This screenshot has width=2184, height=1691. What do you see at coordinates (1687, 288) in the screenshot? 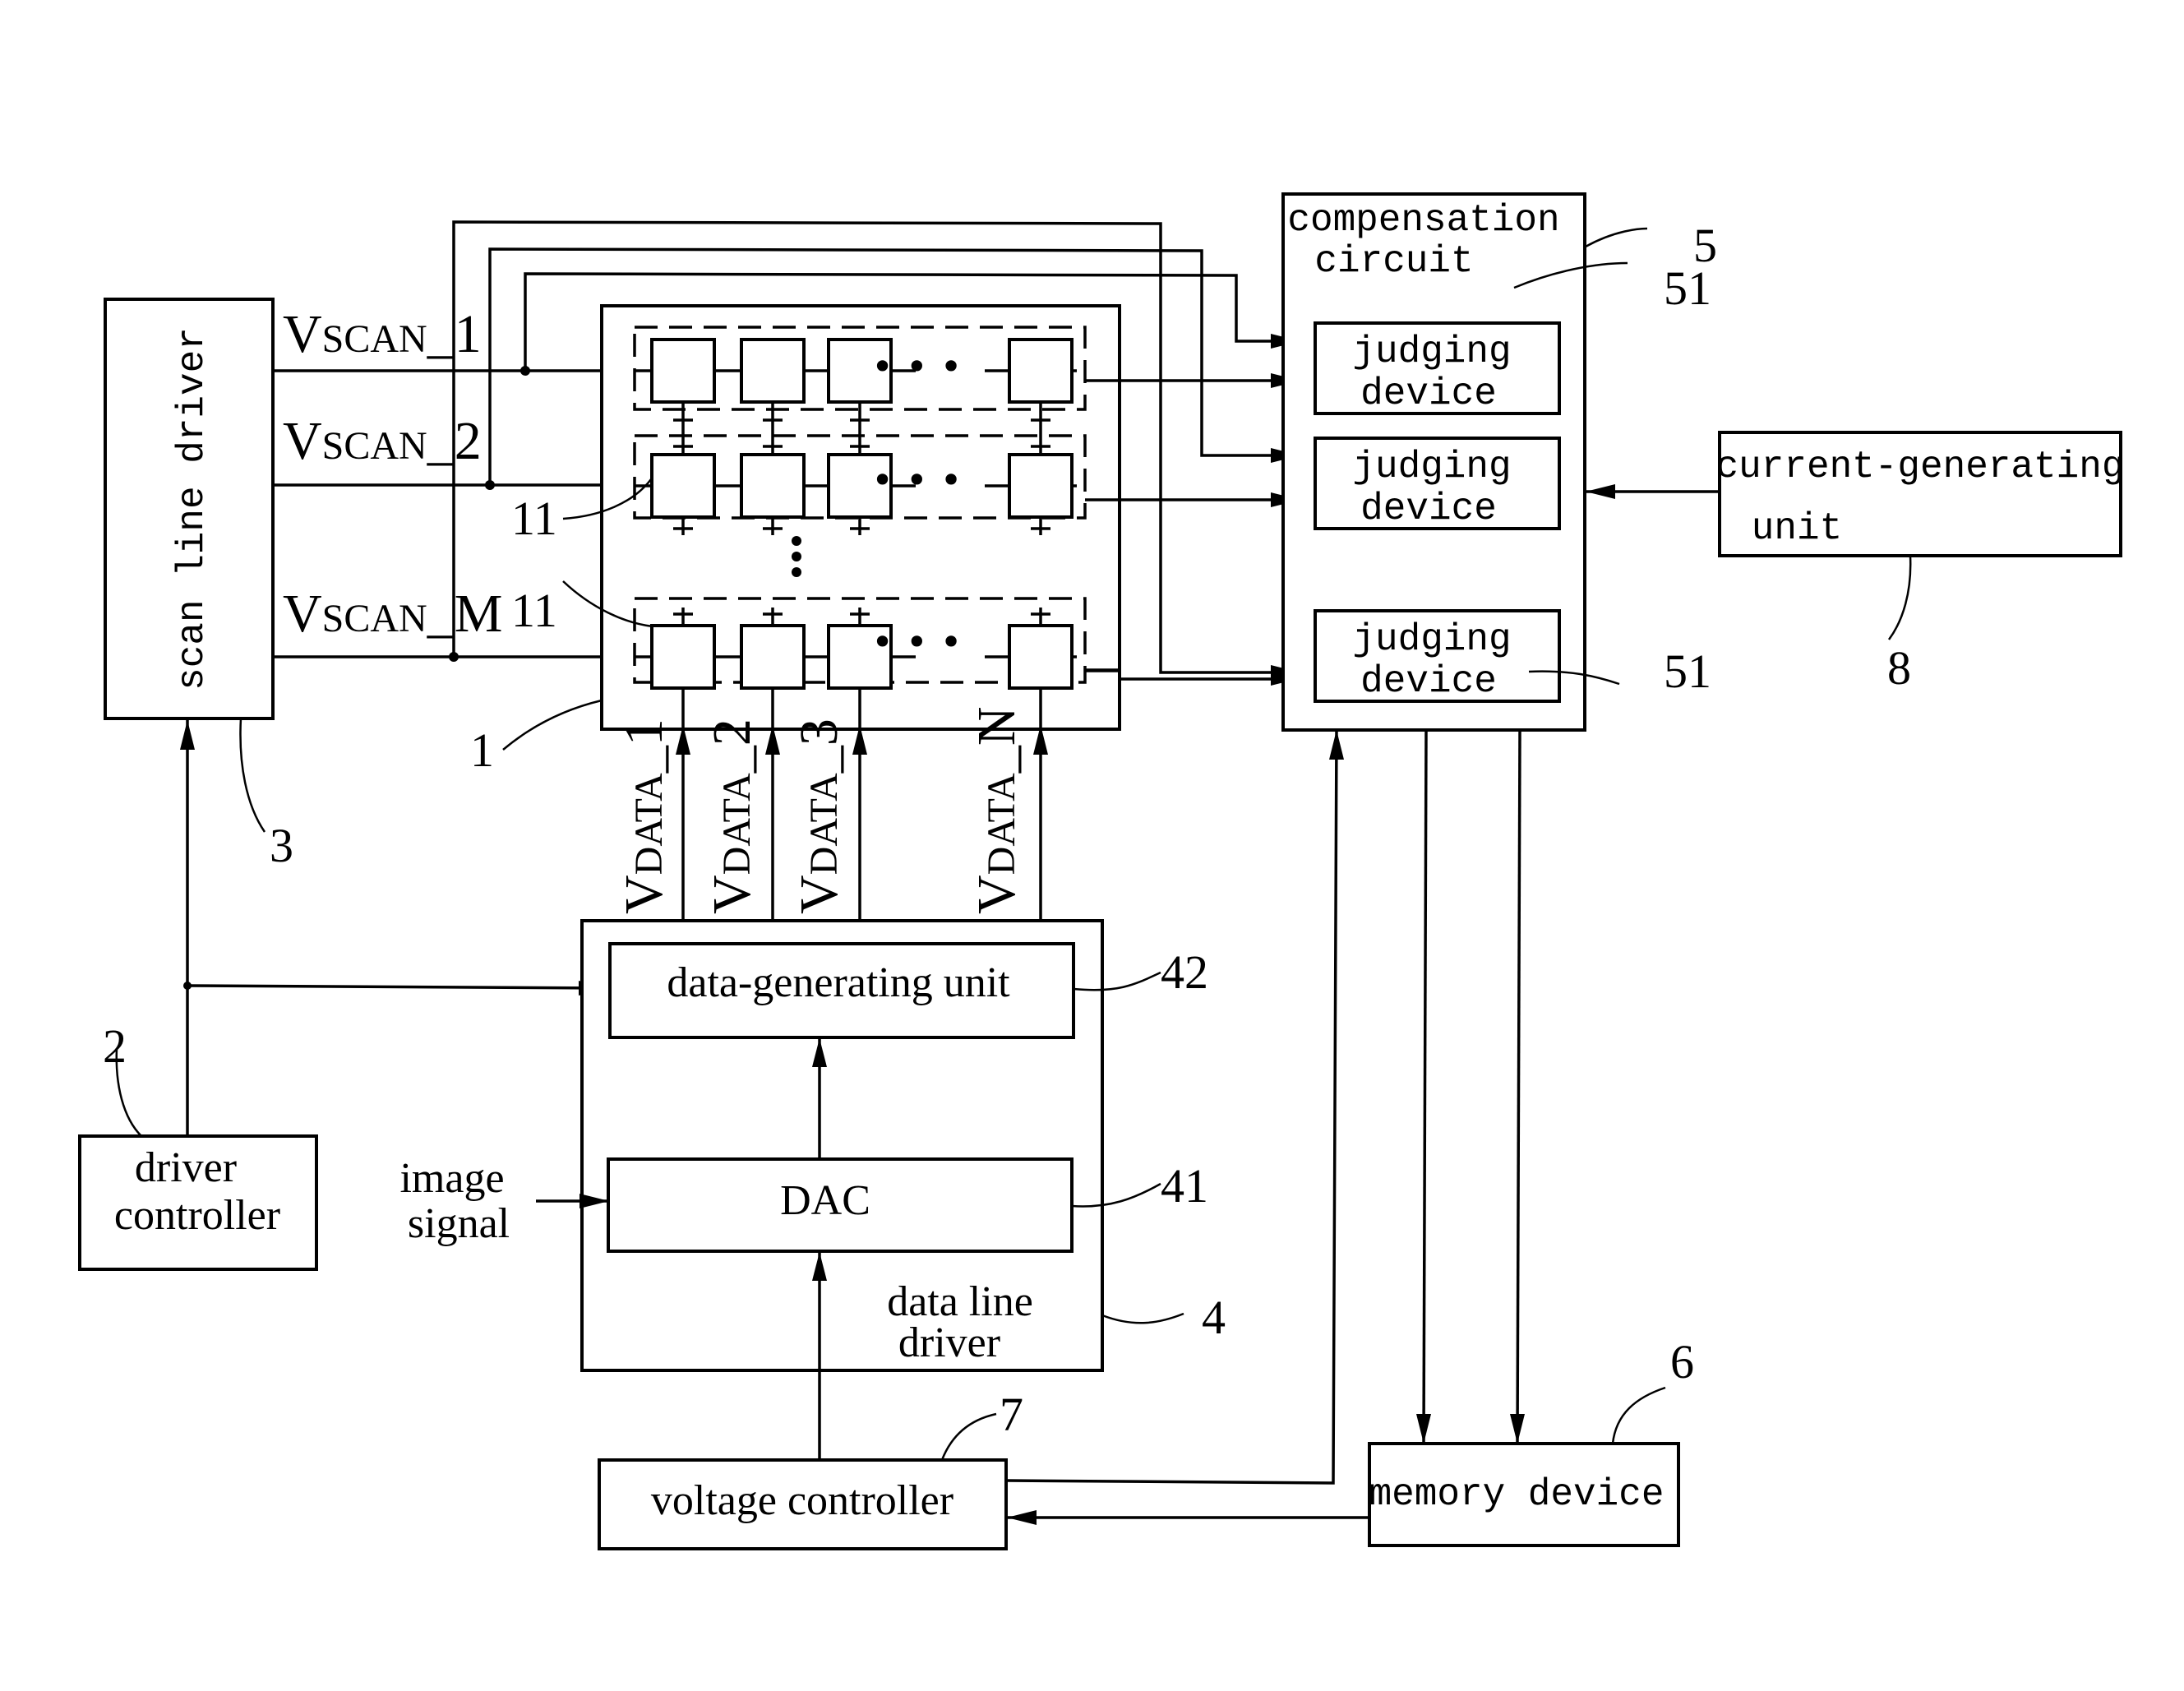
I see `ref-number-51-a: 51` at bounding box center [1687, 288].